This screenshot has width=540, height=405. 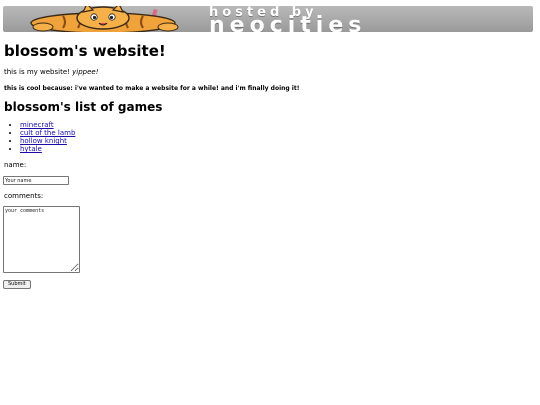 I want to click on name-label: name:, so click(x=15, y=165).